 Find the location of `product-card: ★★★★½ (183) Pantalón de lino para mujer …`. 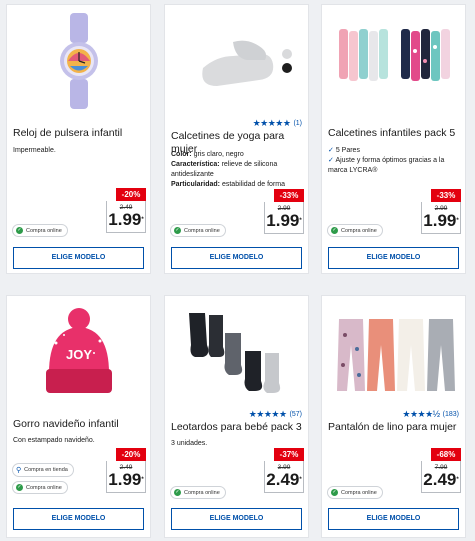

product-card: ★★★★½ (183) Pantalón de lino para mujer … is located at coordinates (393, 416).